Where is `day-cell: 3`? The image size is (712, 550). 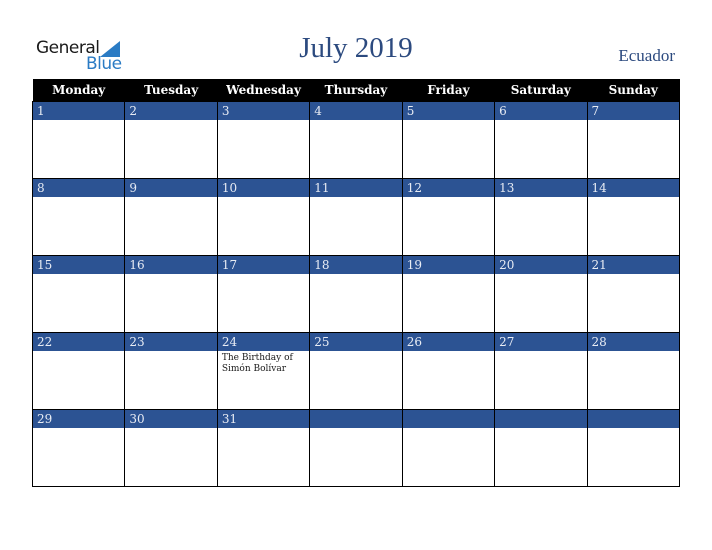 day-cell: 3 is located at coordinates (263, 140).